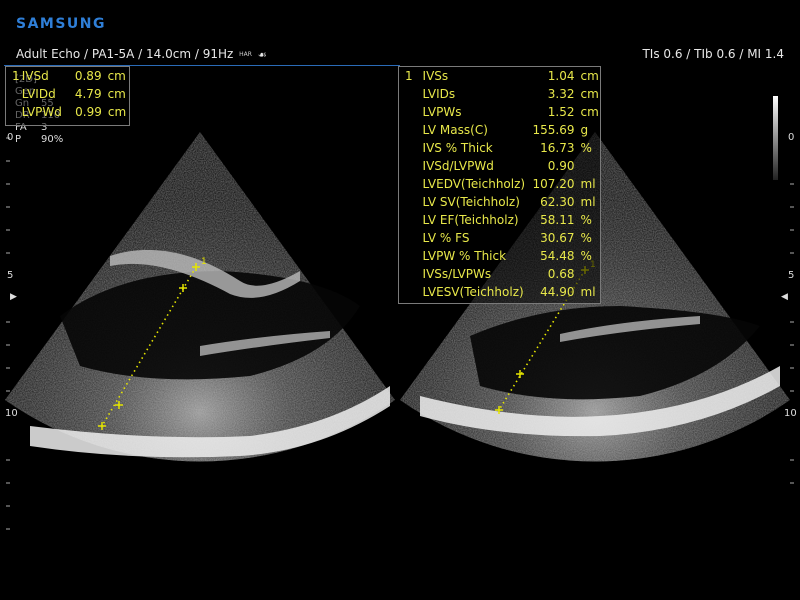  I want to click on thermal-index-info: TIs 0.6 / TIb 0.6 / MI 1.4, so click(713, 54).